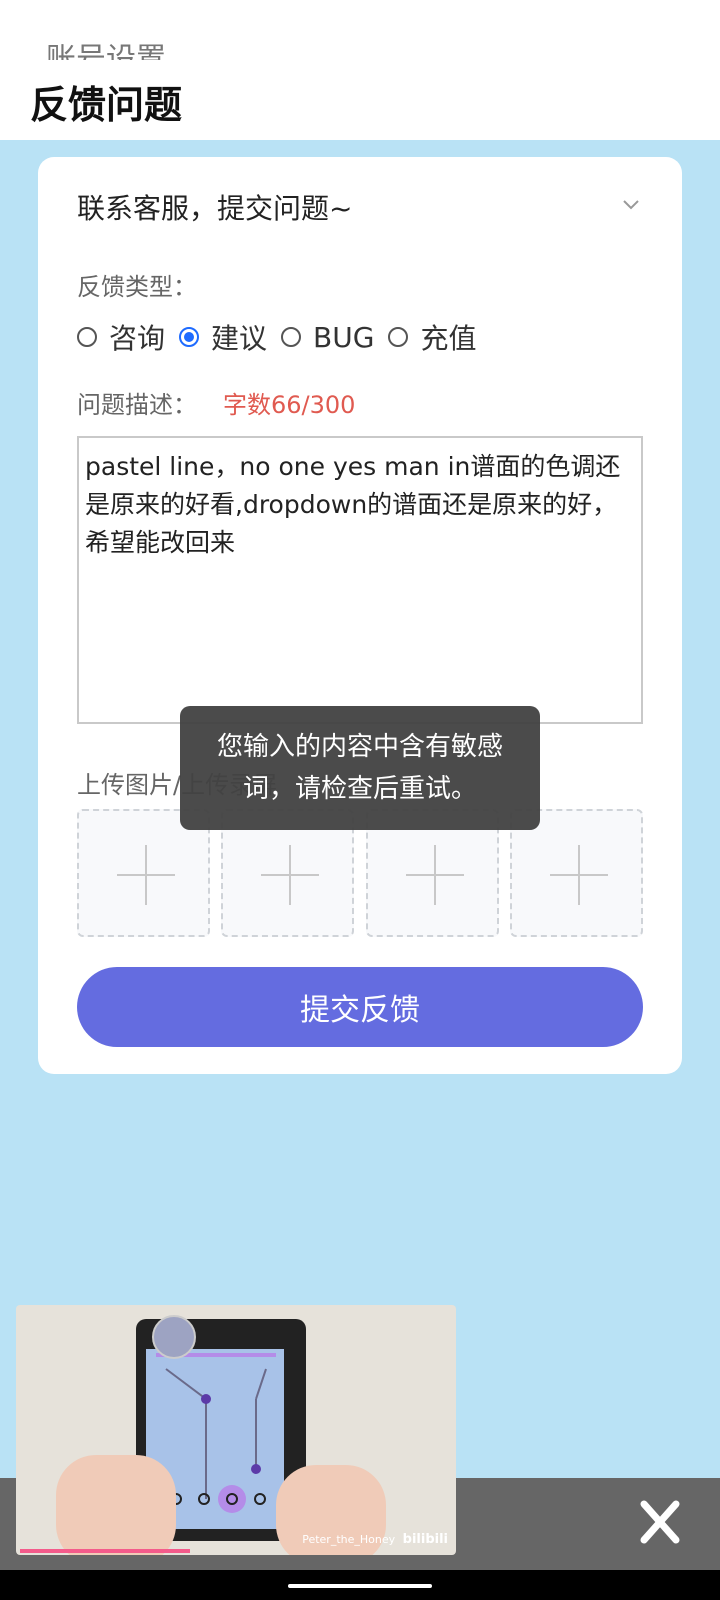 The image size is (720, 1600). Describe the element at coordinates (360, 1586) in the screenshot. I see `home-indicator` at that location.